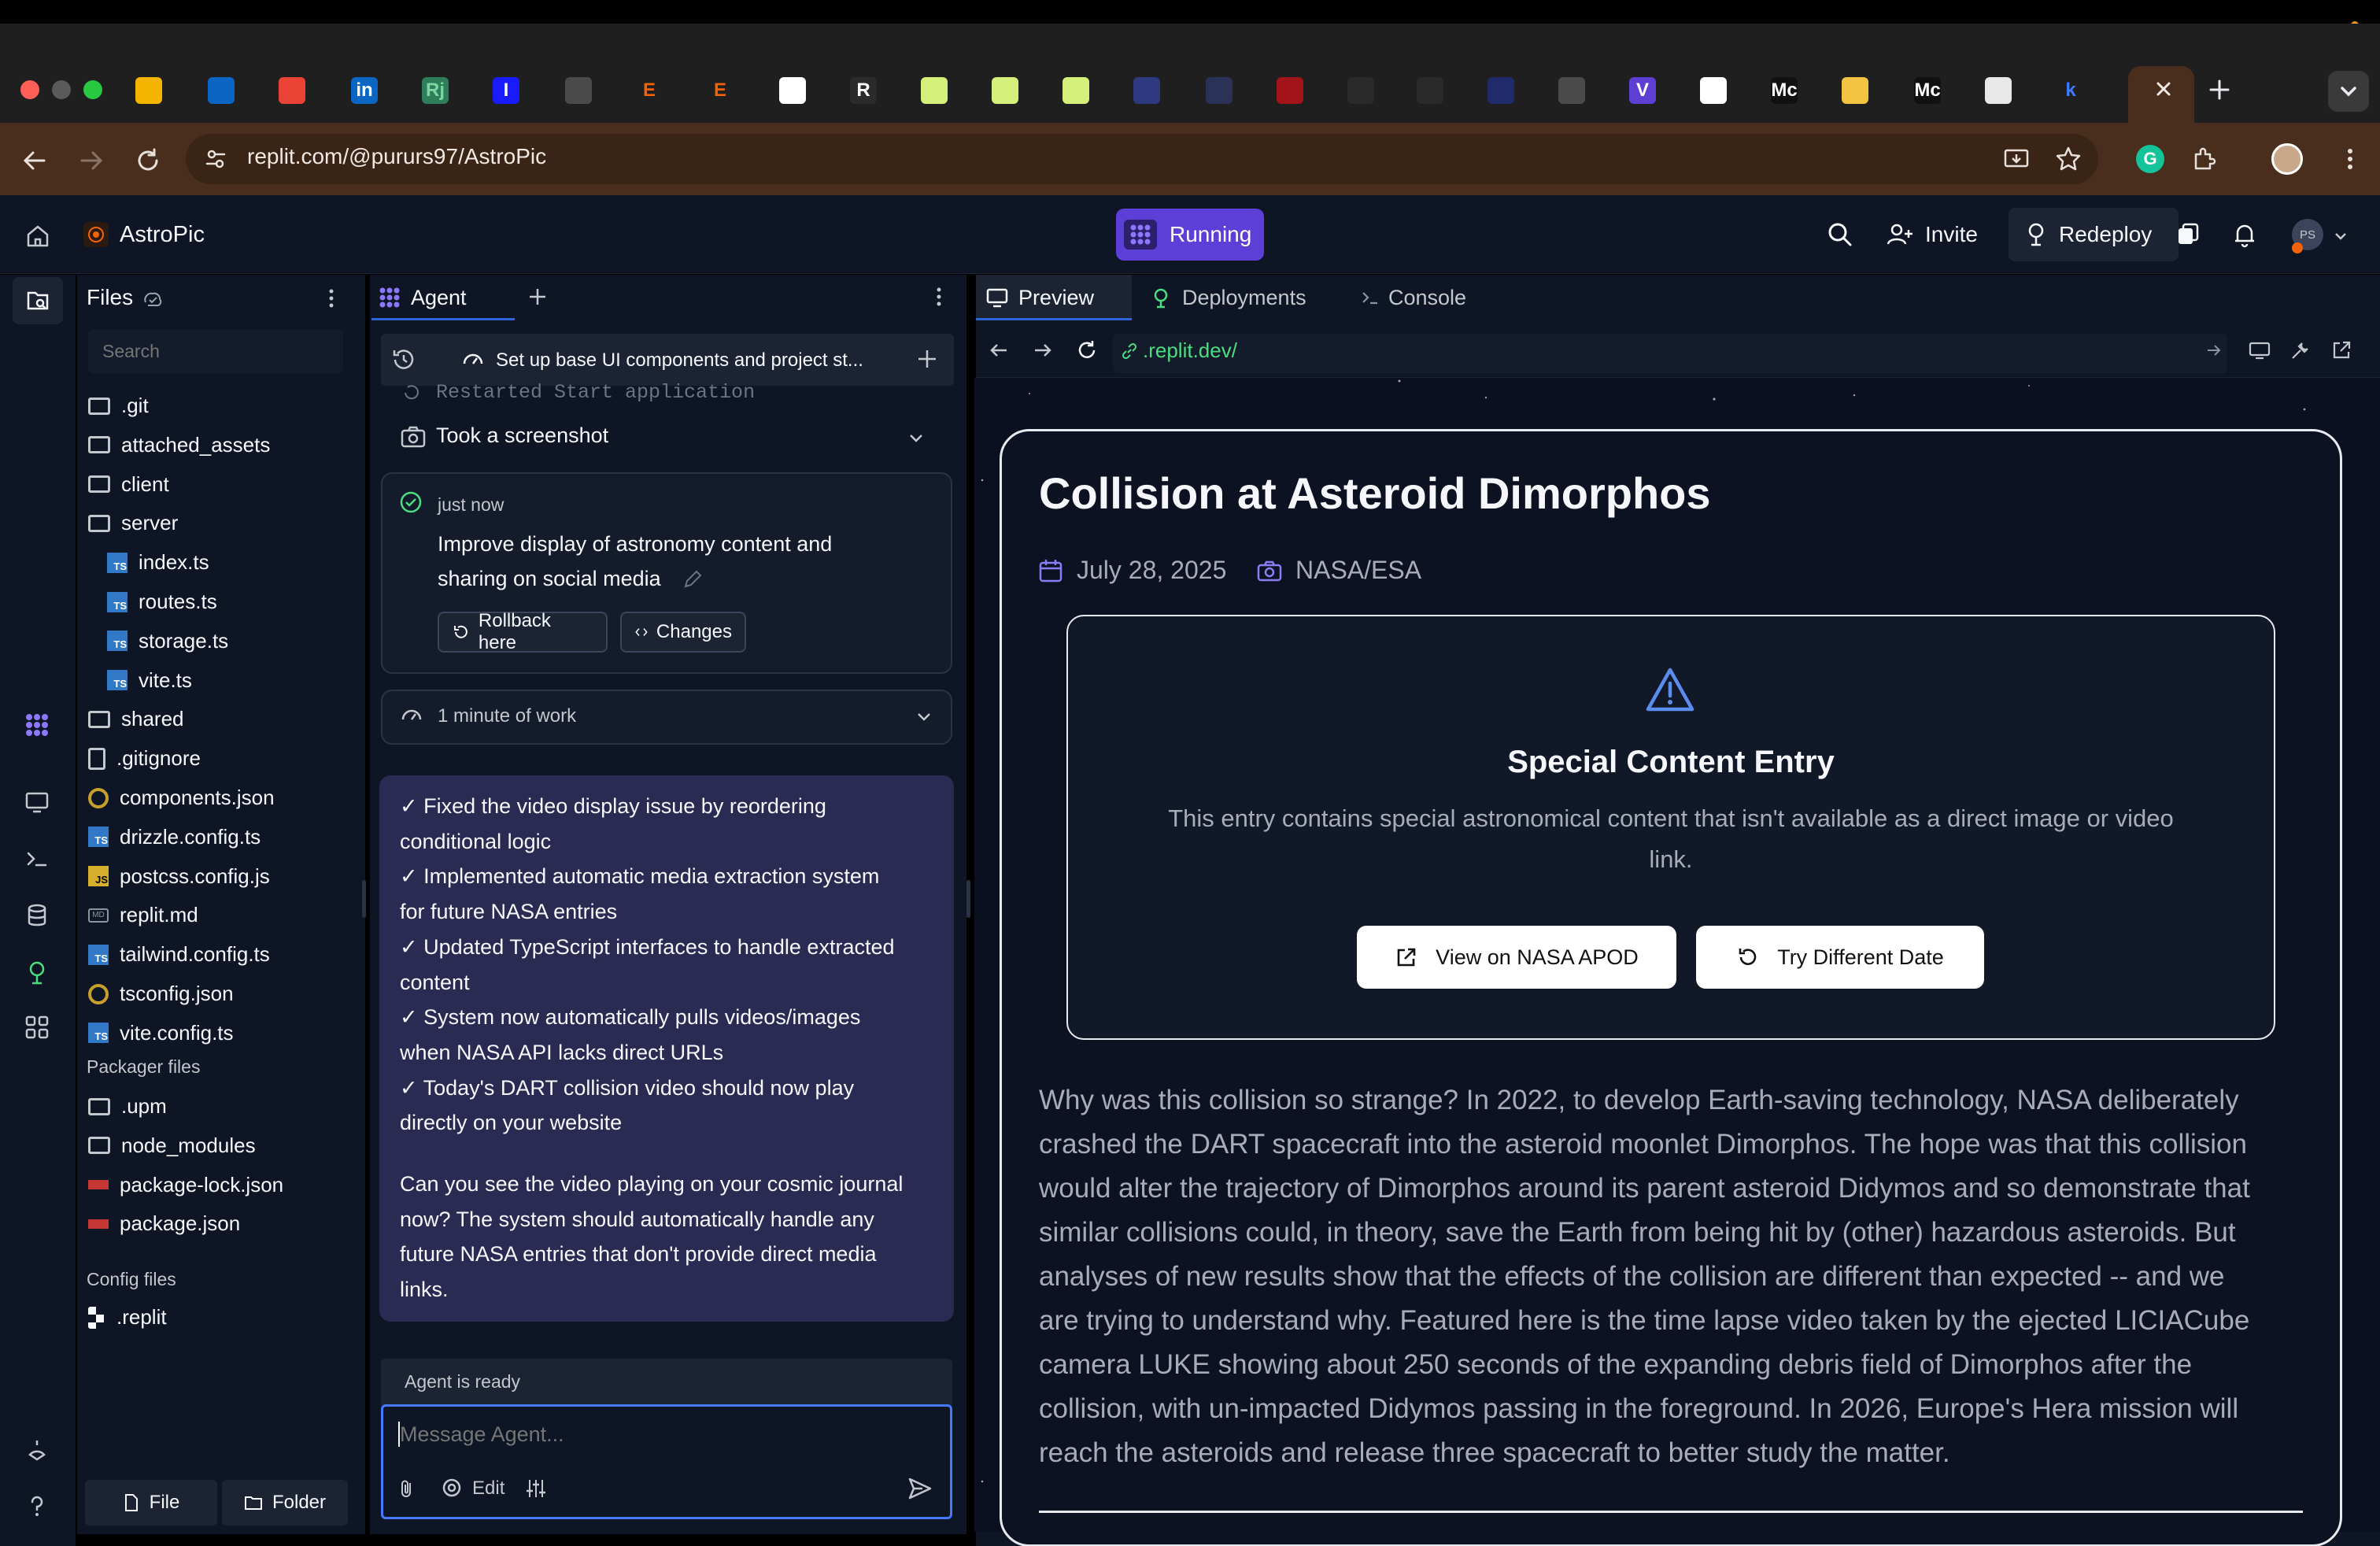 The image size is (2380, 1546). I want to click on file-tree-item: TS routes.ts, so click(162, 602).